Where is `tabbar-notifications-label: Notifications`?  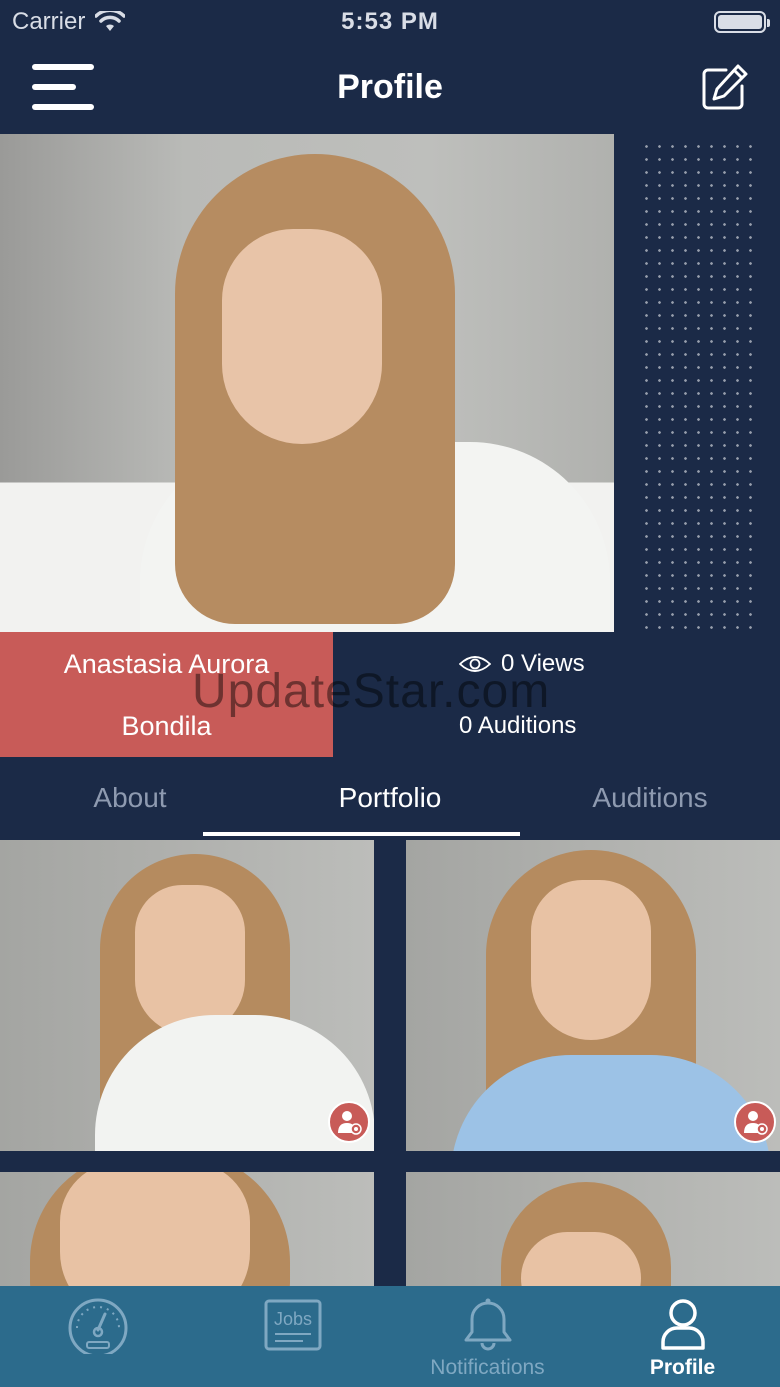
tabbar-notifications-label: Notifications is located at coordinates (487, 1367).